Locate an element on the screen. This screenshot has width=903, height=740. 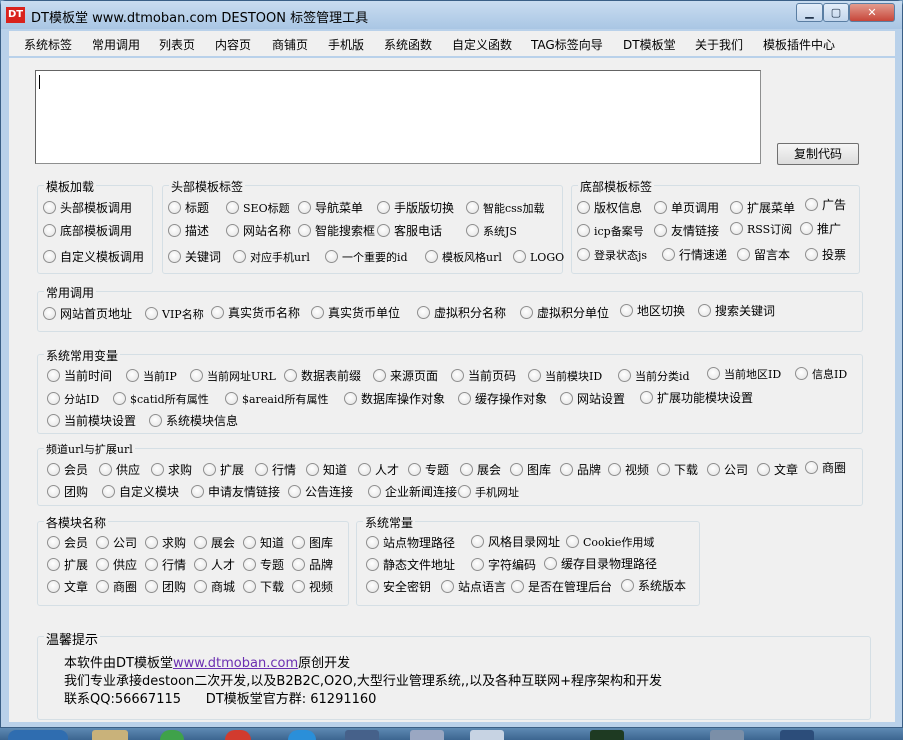
radio-option: 是否在管理后台 is located at coordinates (561, 587).